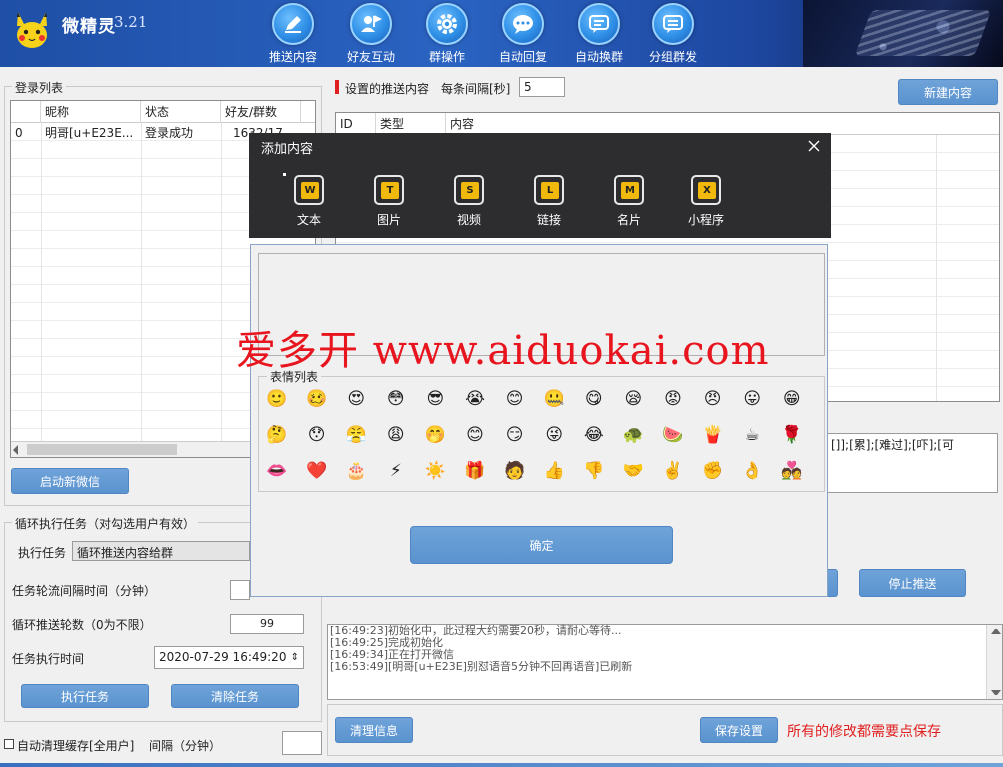  Describe the element at coordinates (396, 435) in the screenshot. I see `emoji-item: 😩` at that location.